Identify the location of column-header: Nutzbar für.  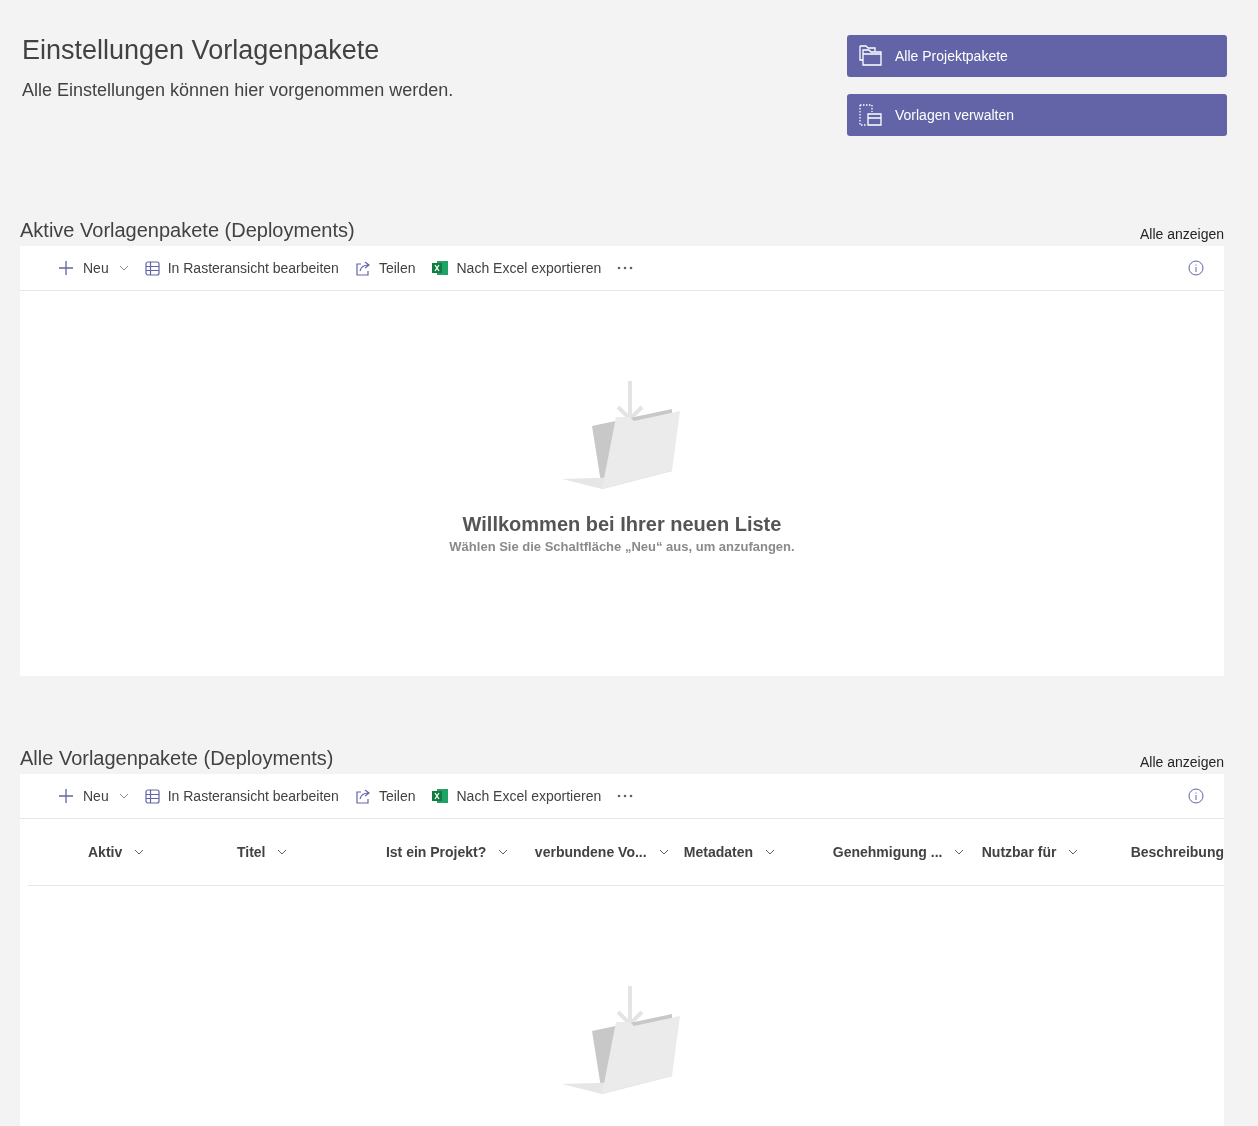
(1056, 852).